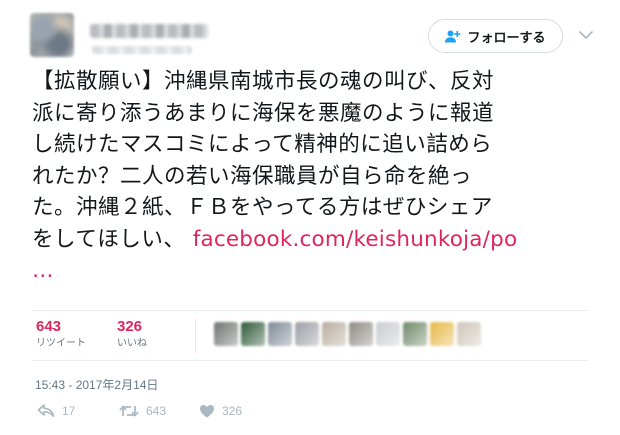 The image size is (620, 435). I want to click on reply-count: 17, so click(69, 411).